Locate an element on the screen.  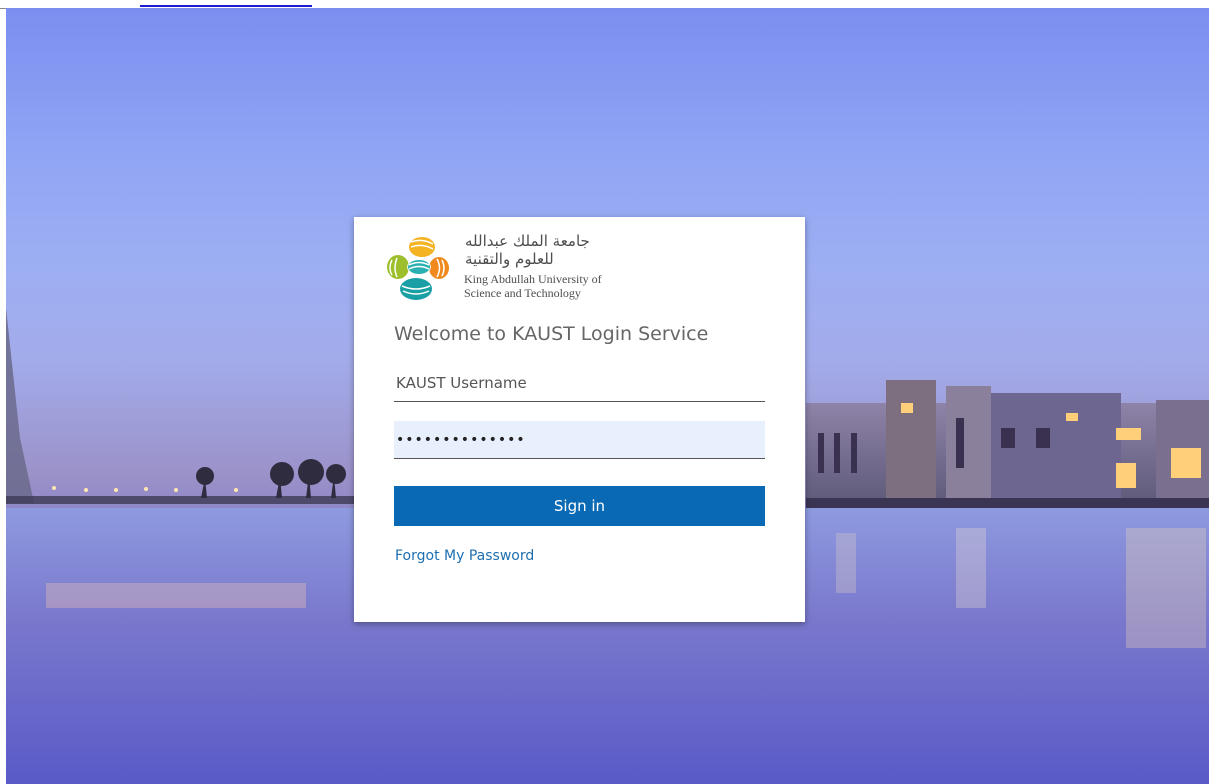
english-name-line1: King Abdullah University of is located at coordinates (533, 279).